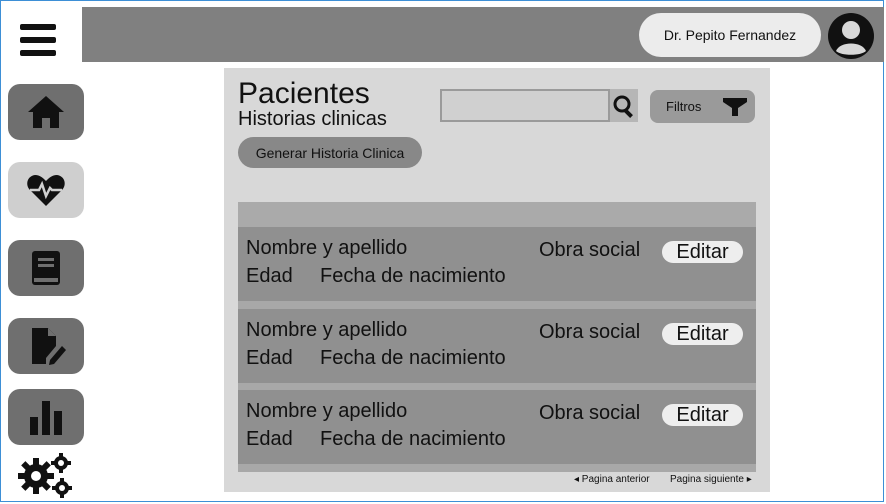 The image size is (886, 504). What do you see at coordinates (730, 35) in the screenshot?
I see `user-name-badge: Dr. Pepito Fernandez` at bounding box center [730, 35].